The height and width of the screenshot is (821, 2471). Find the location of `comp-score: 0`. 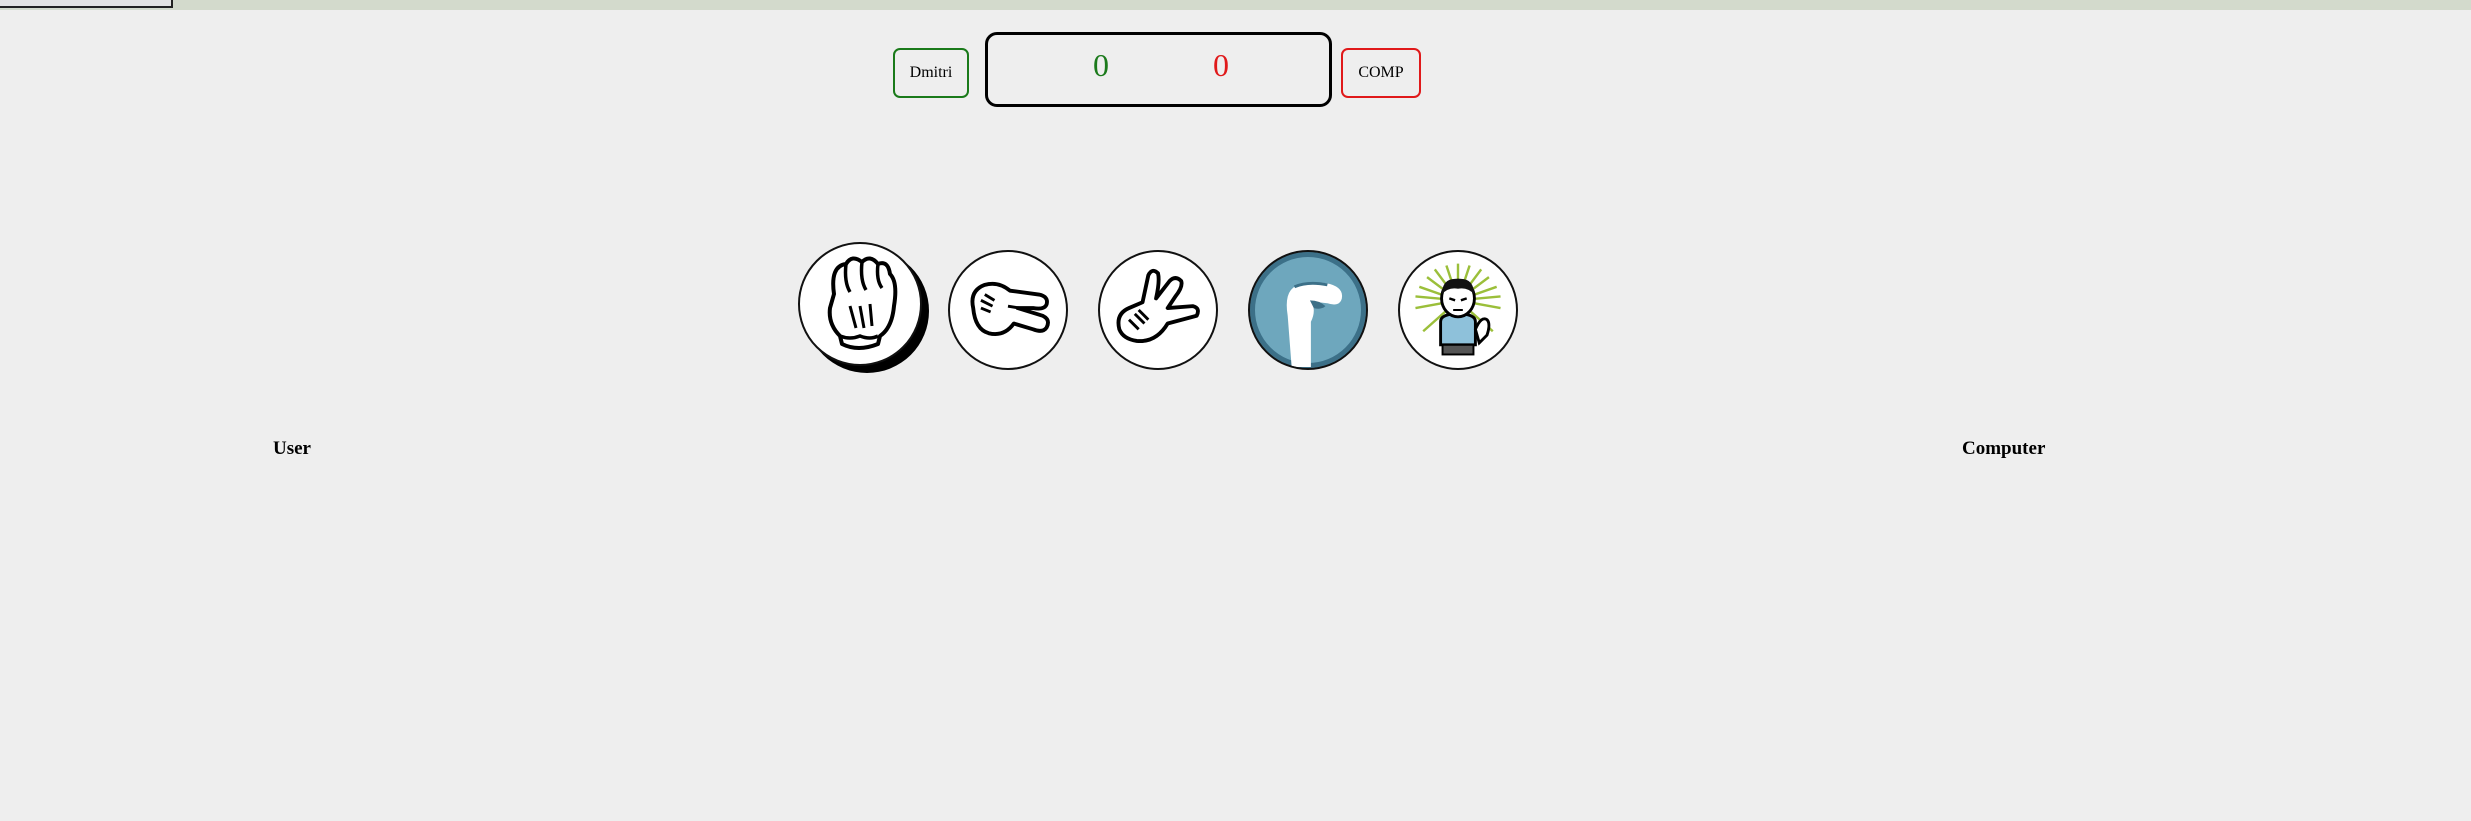

comp-score: 0 is located at coordinates (1221, 65).